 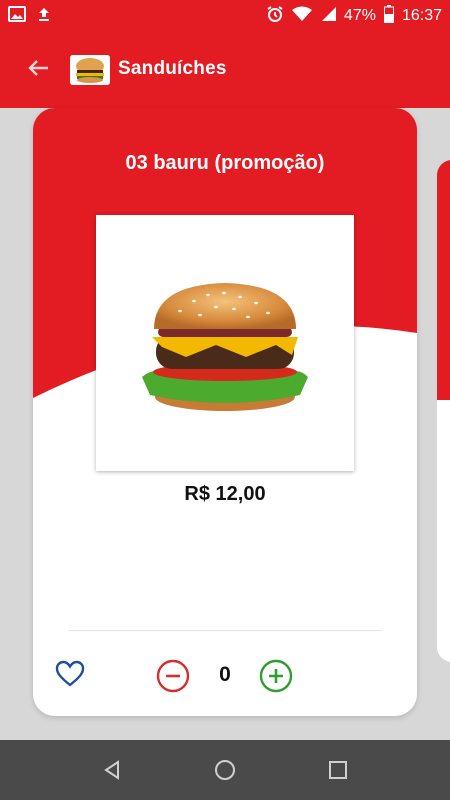 I want to click on status-time: 16:37, so click(x=421, y=15).